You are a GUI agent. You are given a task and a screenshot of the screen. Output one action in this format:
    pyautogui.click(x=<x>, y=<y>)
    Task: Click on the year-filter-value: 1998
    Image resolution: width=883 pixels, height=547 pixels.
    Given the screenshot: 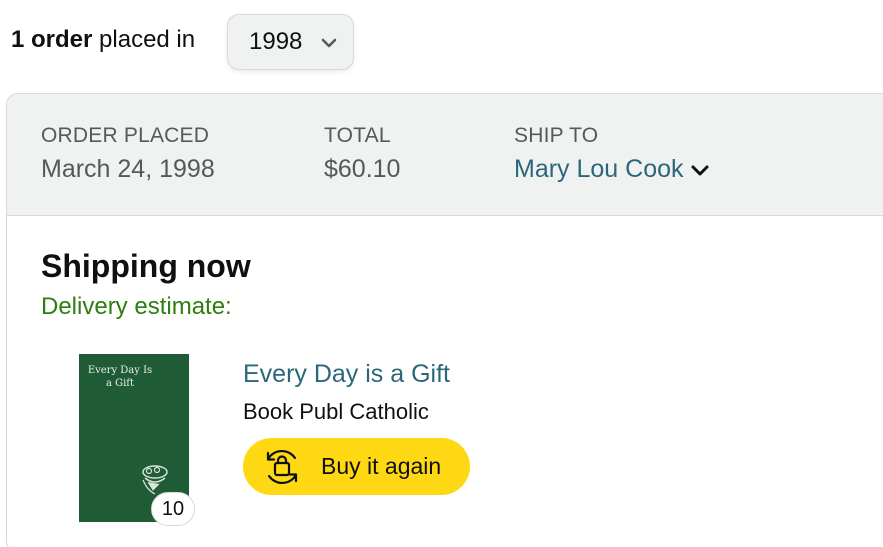 What is the action you would take?
    pyautogui.click(x=276, y=41)
    